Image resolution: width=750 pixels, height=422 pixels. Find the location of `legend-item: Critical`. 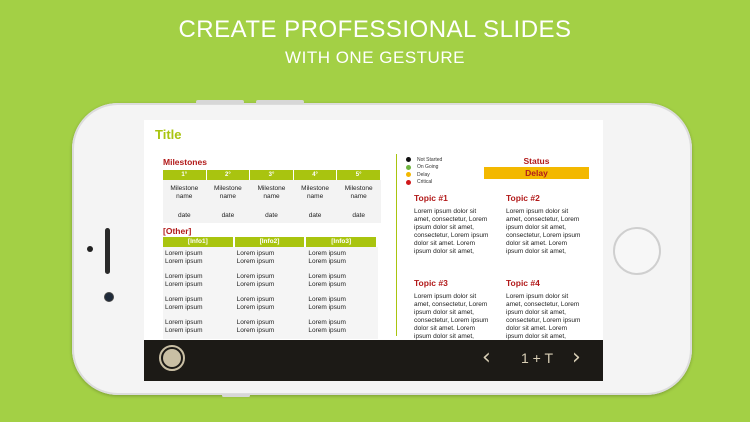

legend-item: Critical is located at coordinates (424, 183).